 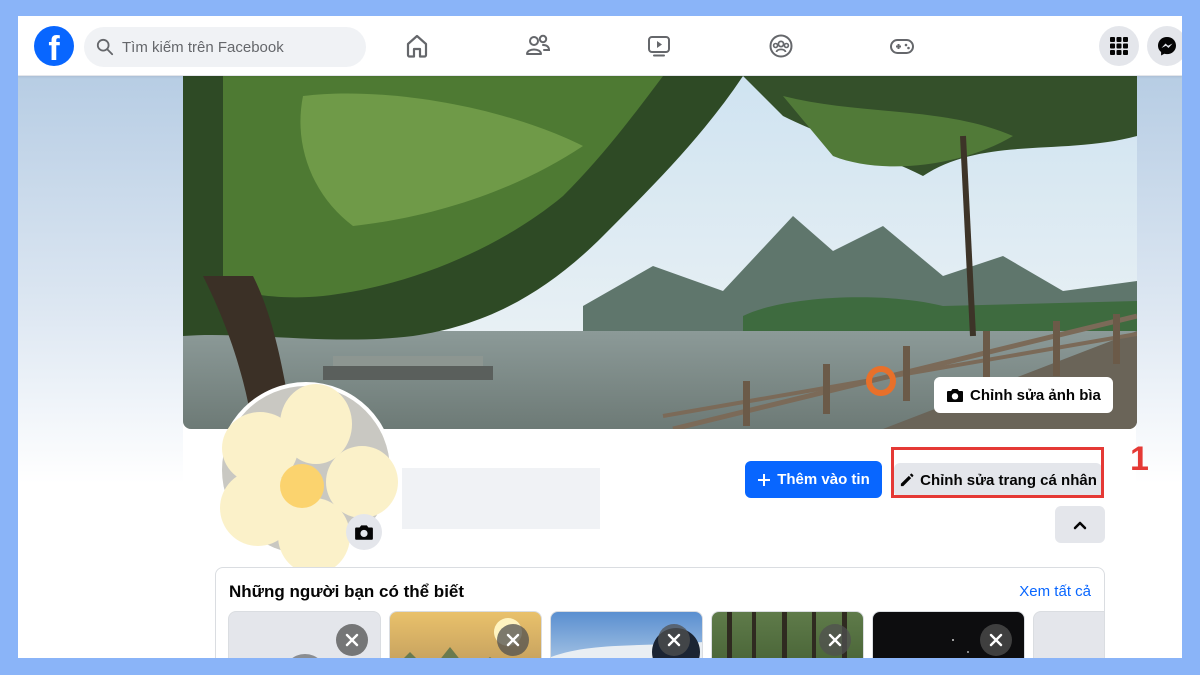 I want to click on messenger-button, so click(x=1164, y=46).